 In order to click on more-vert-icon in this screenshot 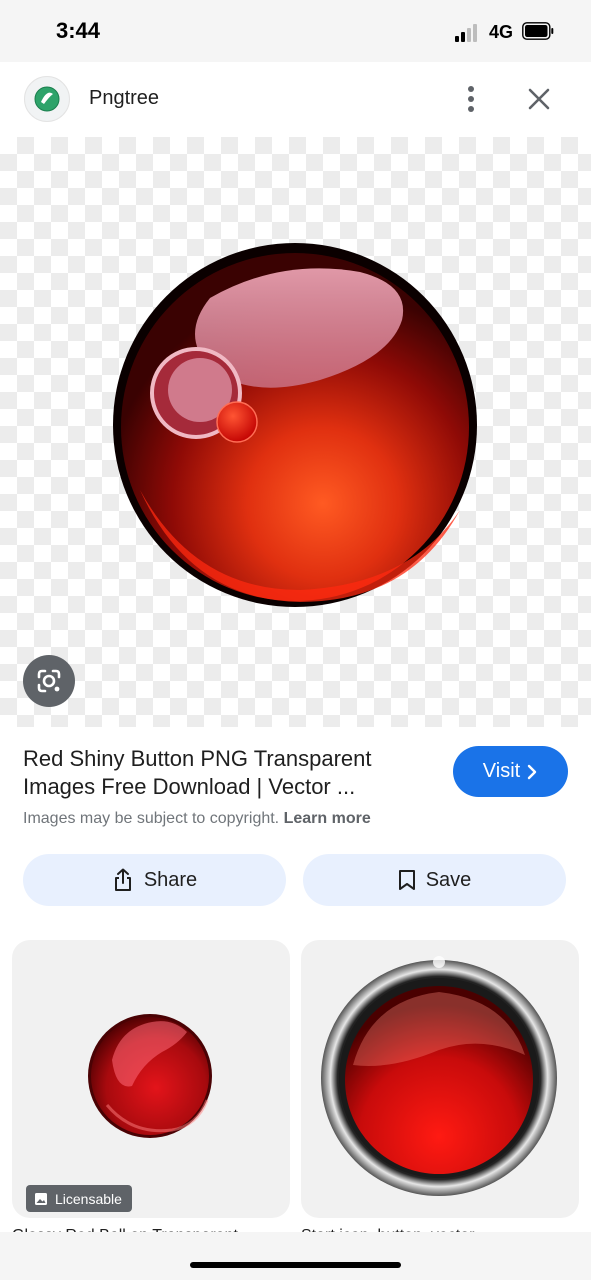, I will do `click(471, 99)`.